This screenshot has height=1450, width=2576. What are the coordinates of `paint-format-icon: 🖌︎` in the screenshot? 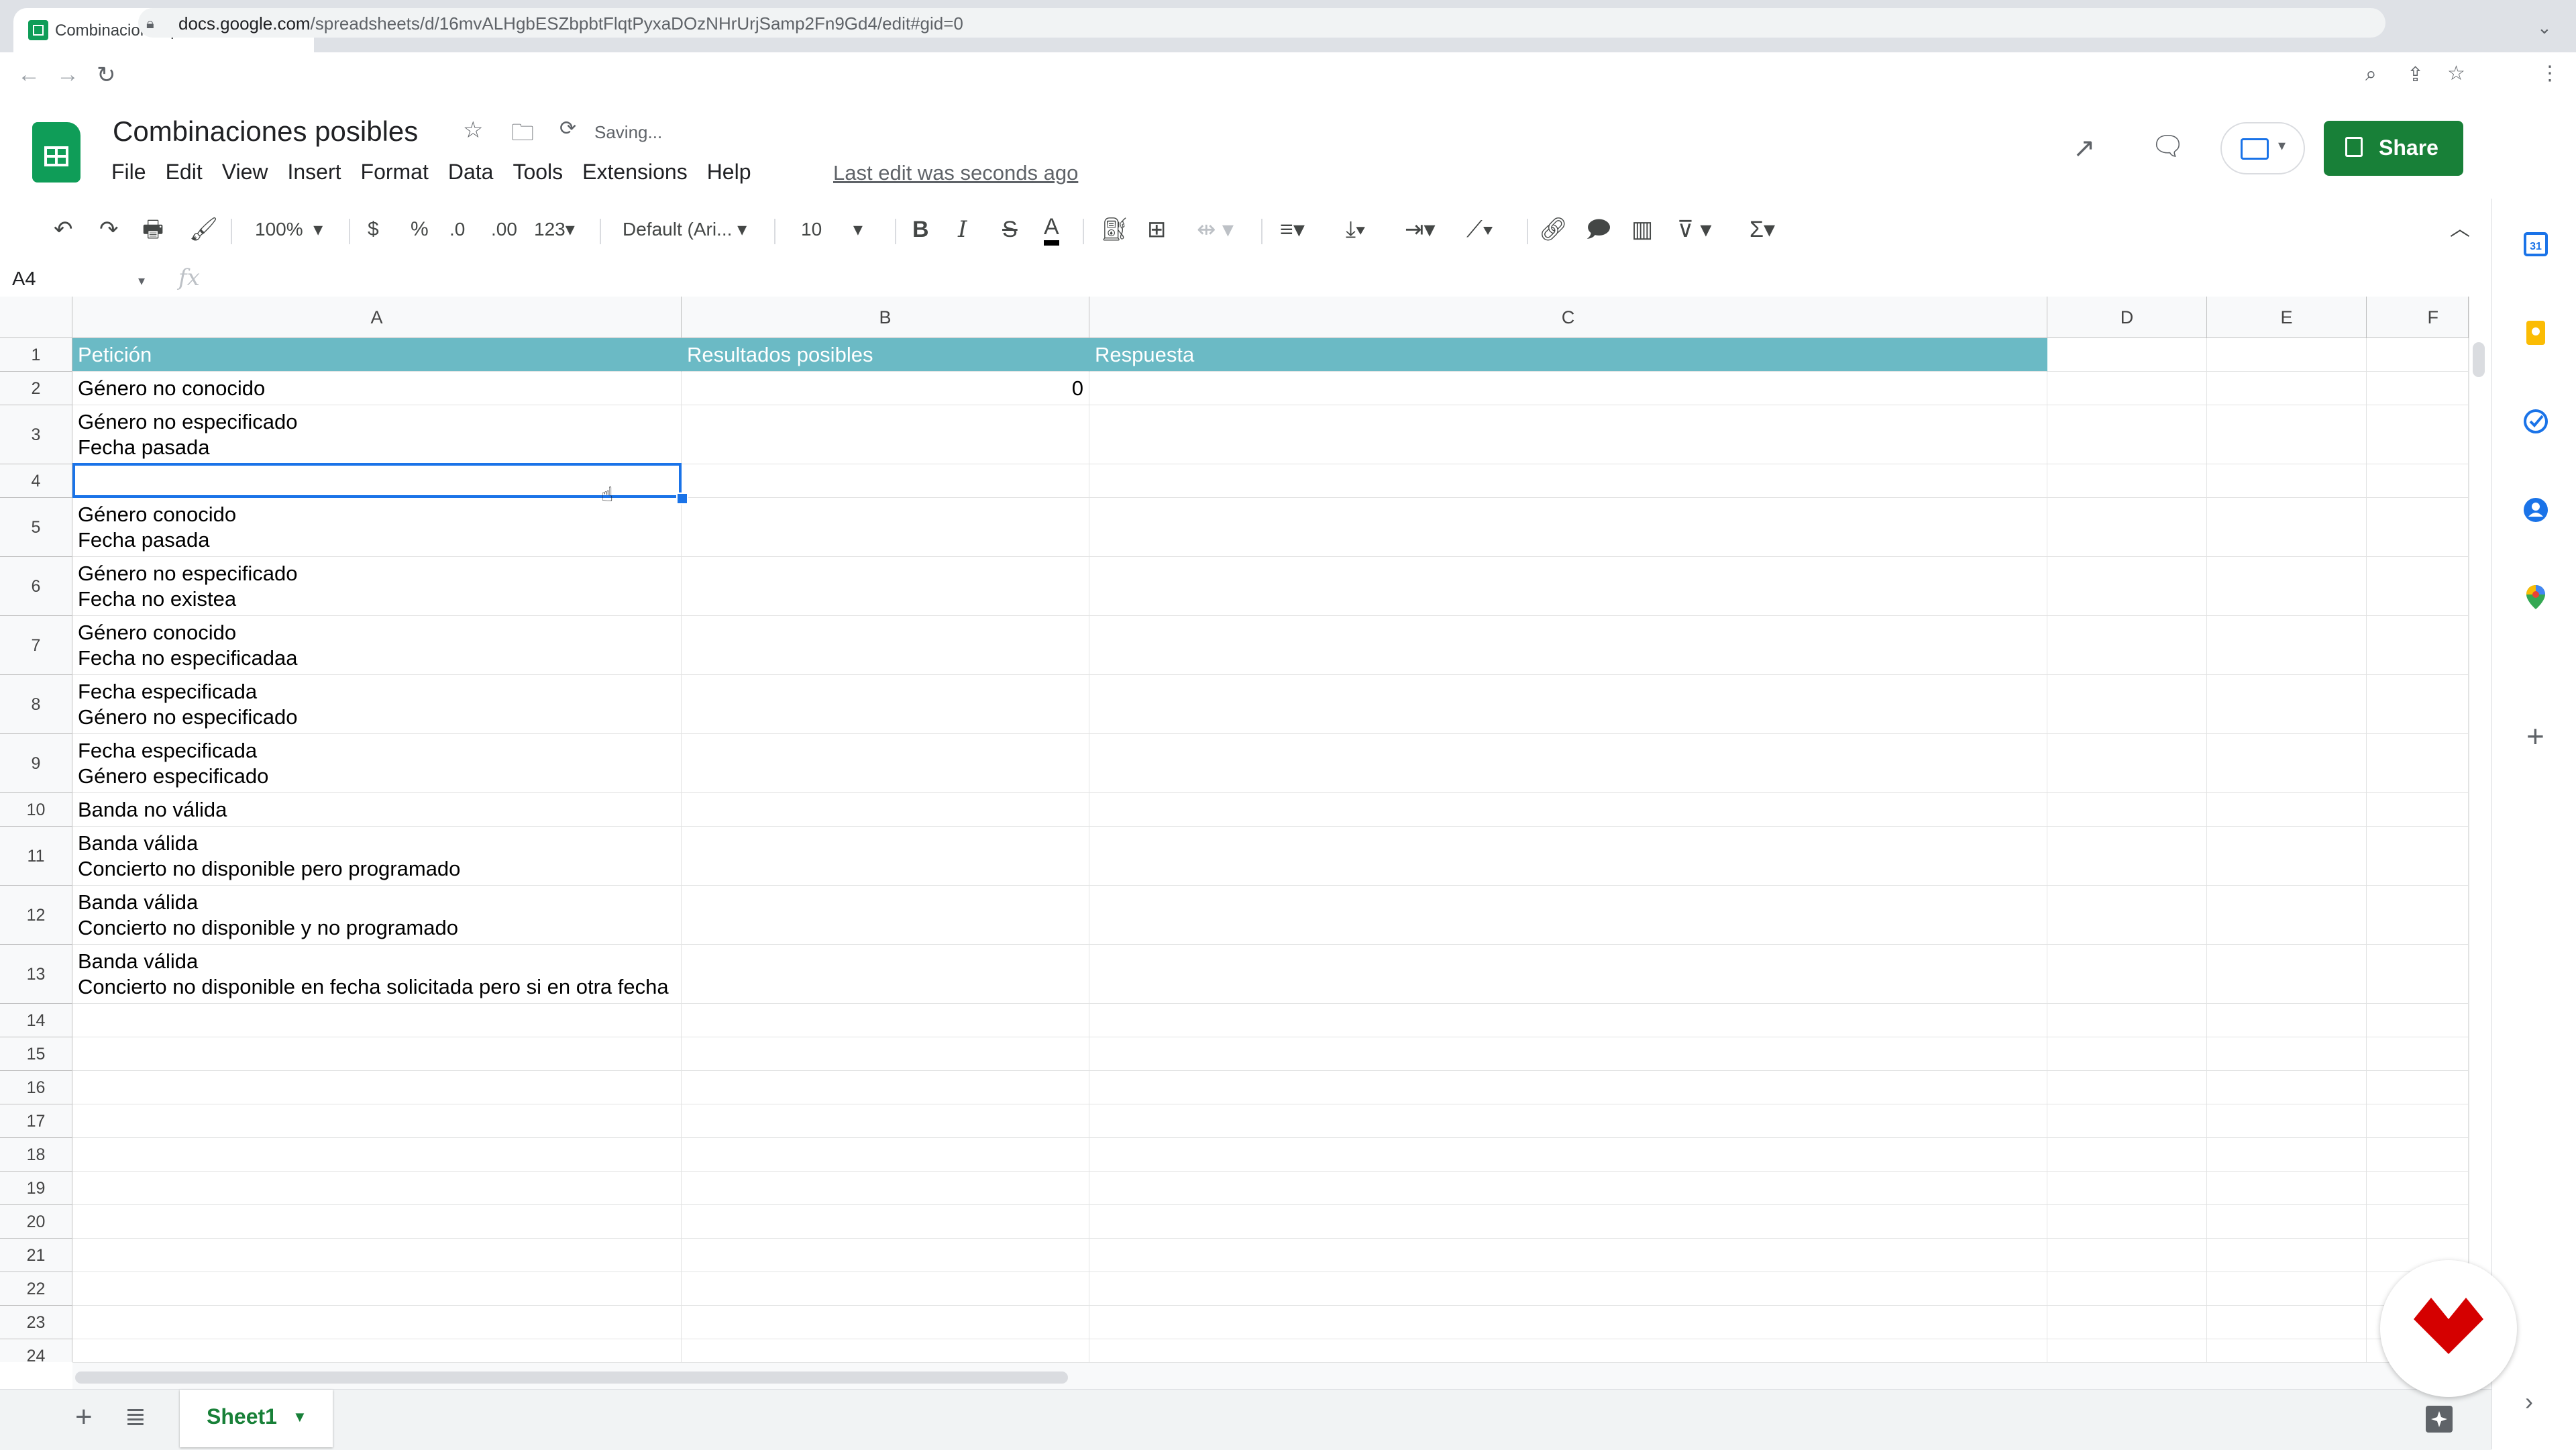 It's located at (203, 230).